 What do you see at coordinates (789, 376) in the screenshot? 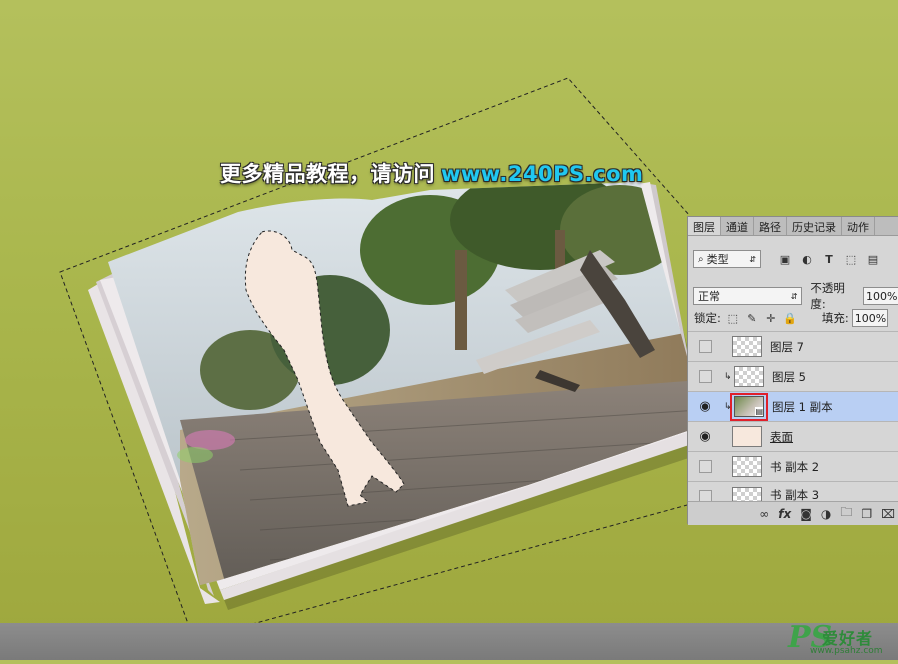
I see `layer-name: 图层 5` at bounding box center [789, 376].